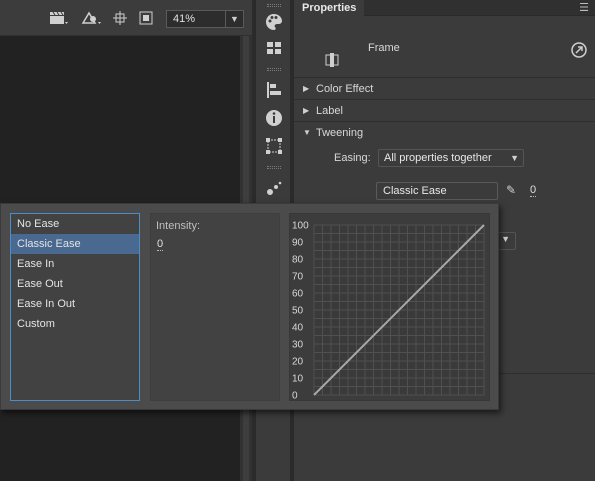  Describe the element at coordinates (444, 133) in the screenshot. I see `section-tweening: ▼ Tweening` at that location.